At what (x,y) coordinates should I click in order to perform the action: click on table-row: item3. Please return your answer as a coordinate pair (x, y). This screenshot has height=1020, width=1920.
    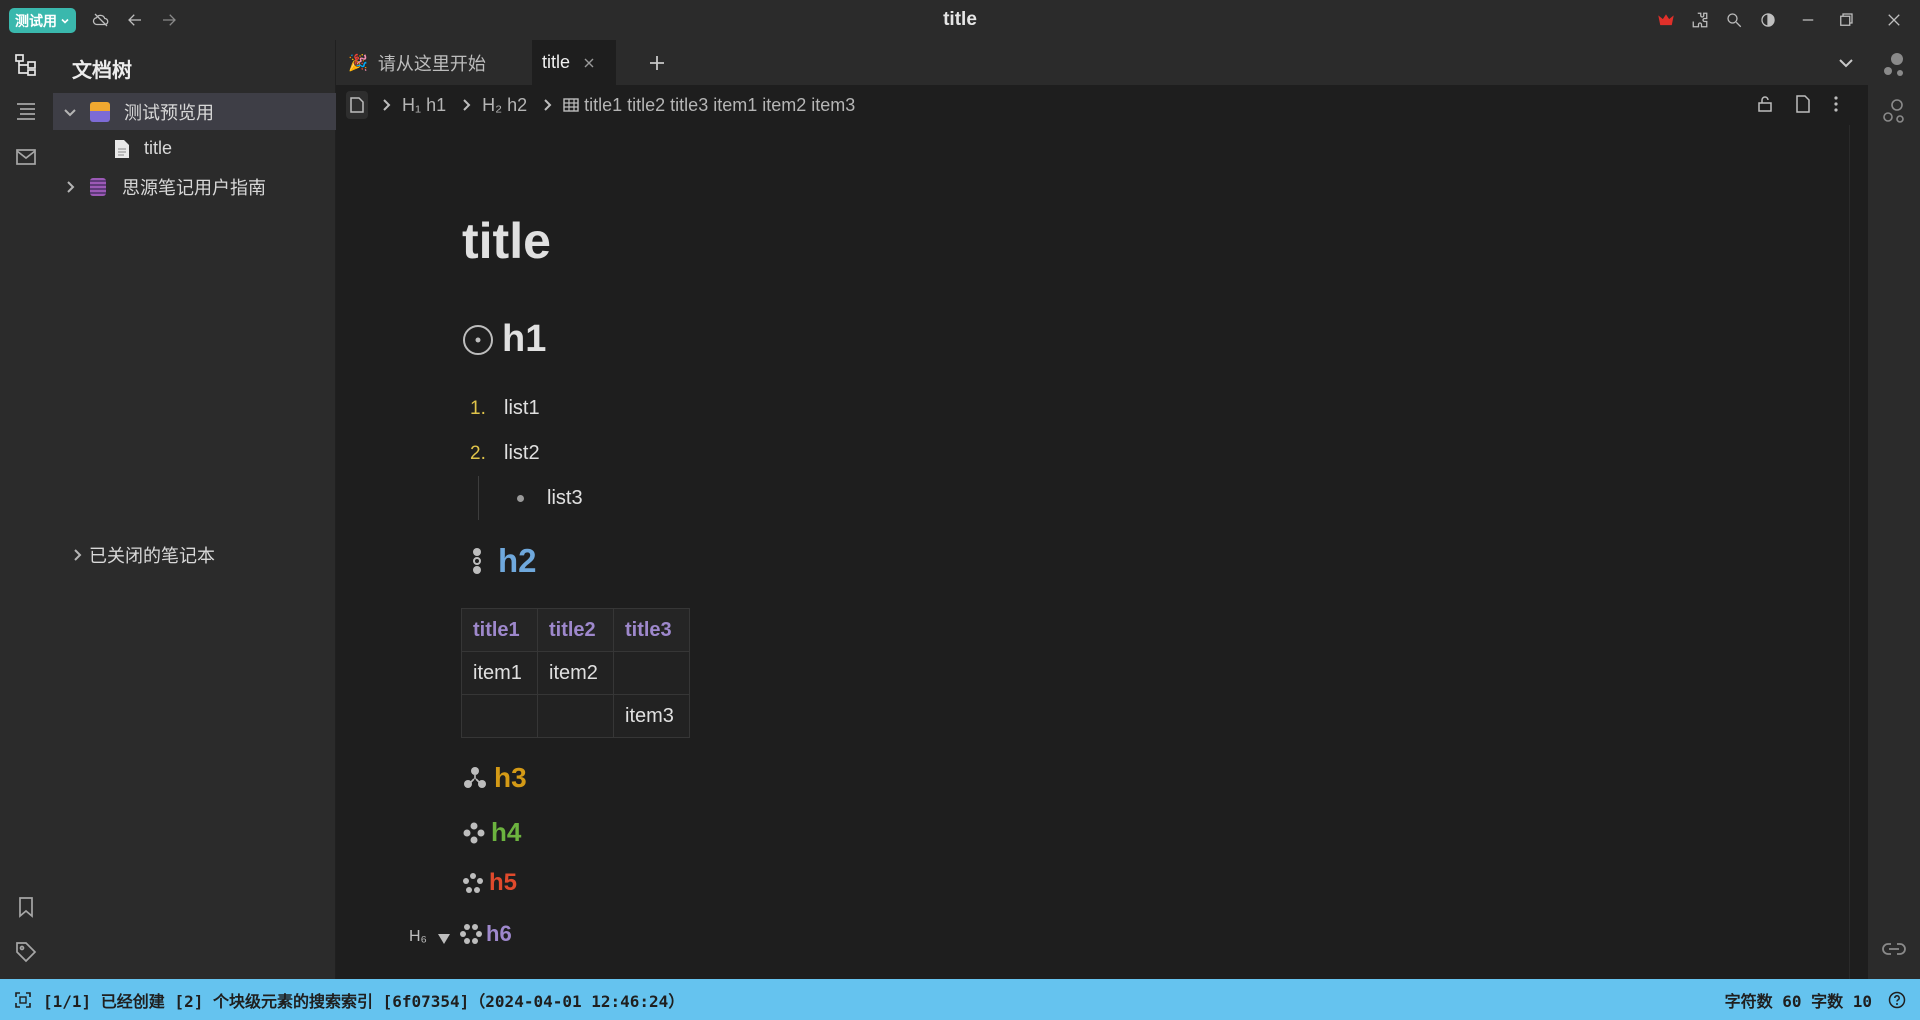
    Looking at the image, I should click on (575, 716).